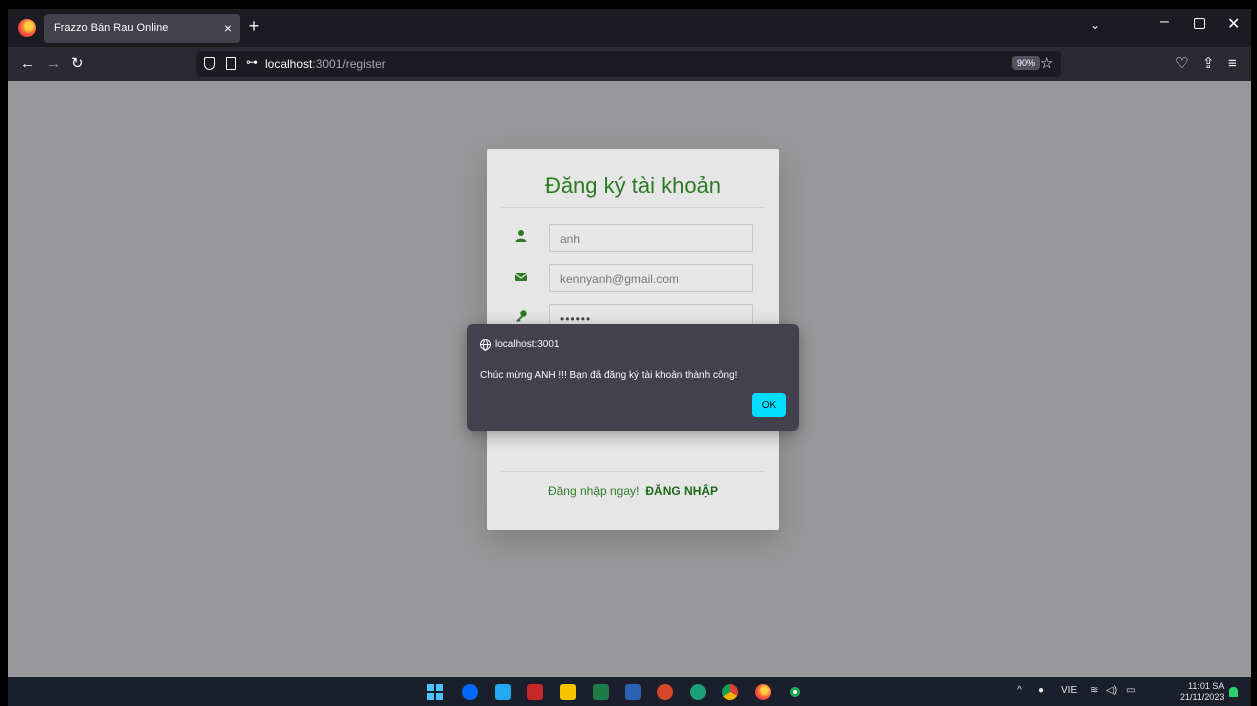 Image resolution: width=1257 pixels, height=706 pixels. Describe the element at coordinates (27, 64) in the screenshot. I see `back-icon: ←` at that location.